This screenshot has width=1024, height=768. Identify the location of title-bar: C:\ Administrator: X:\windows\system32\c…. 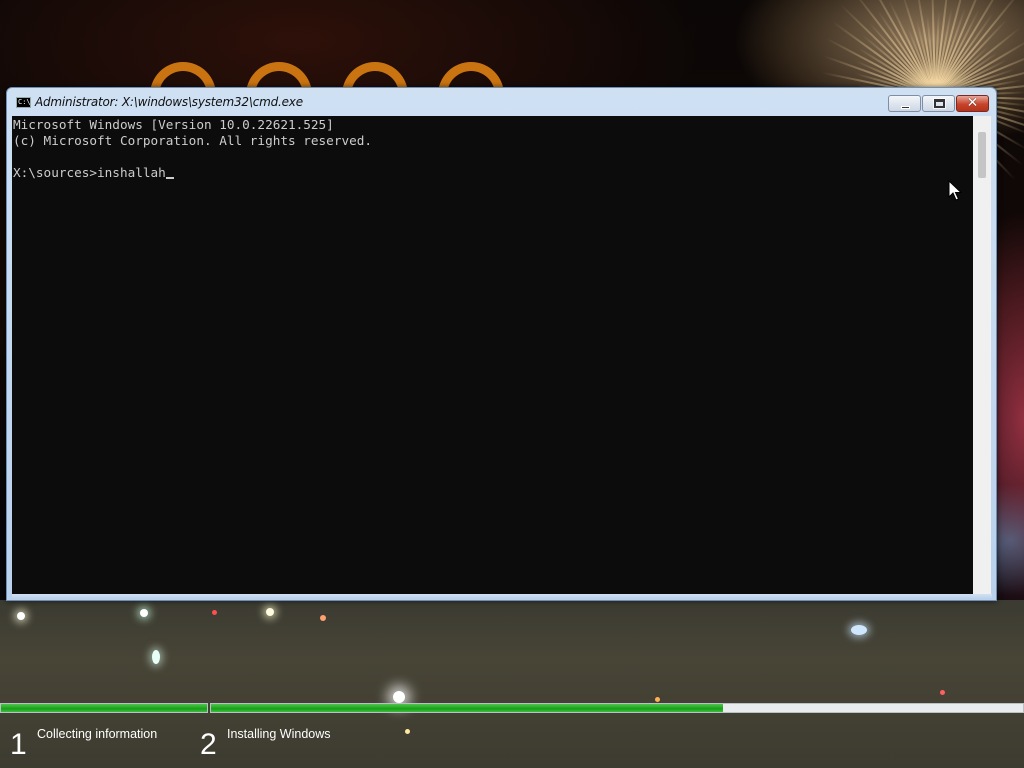
(501, 102).